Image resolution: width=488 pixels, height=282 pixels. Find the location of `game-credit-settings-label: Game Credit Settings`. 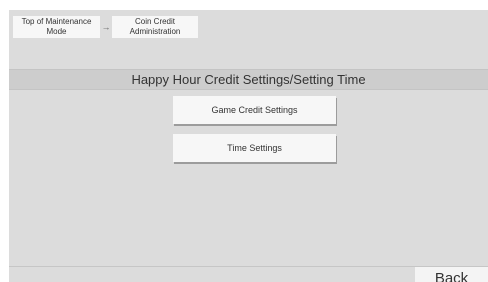

game-credit-settings-label: Game Credit Settings is located at coordinates (254, 110).